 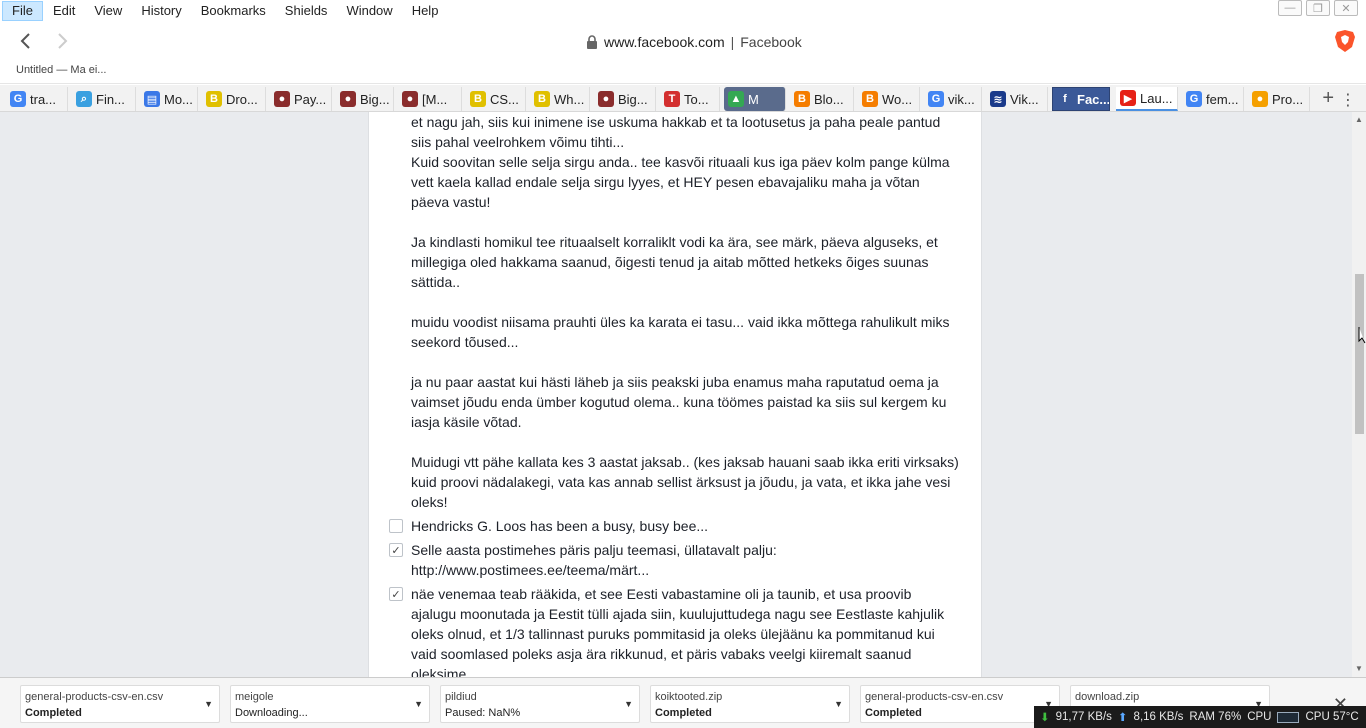 I want to click on window-controls: — ❐ ✕, so click(x=1318, y=8).